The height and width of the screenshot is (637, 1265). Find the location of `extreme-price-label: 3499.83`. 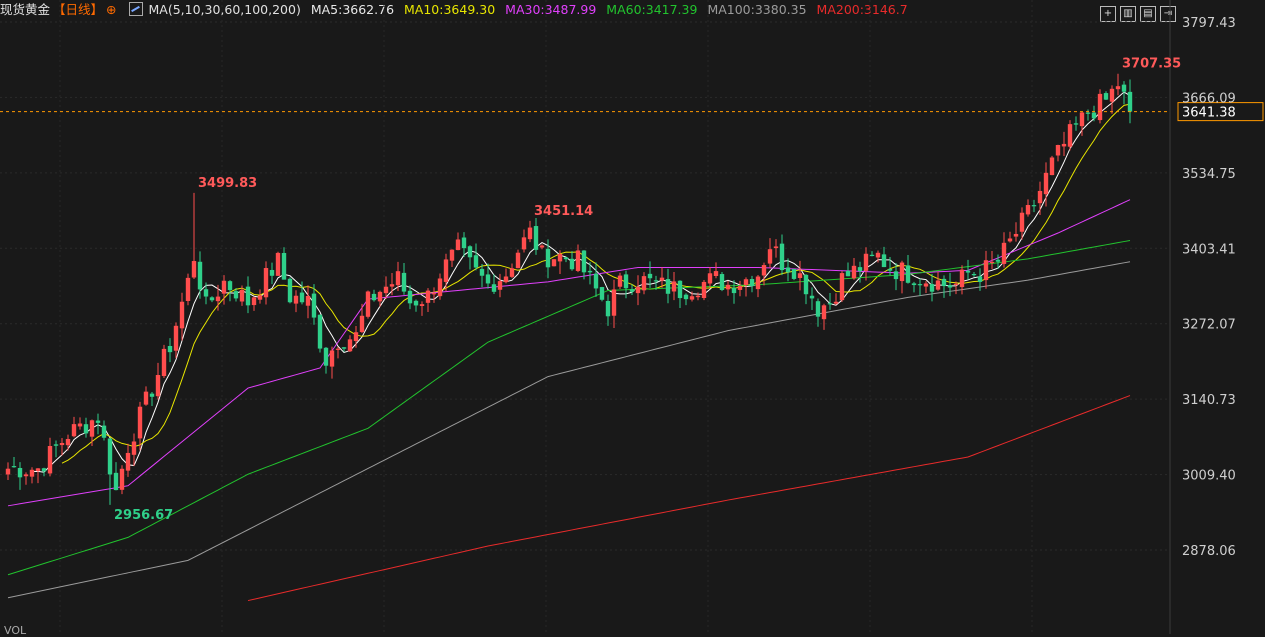

extreme-price-label: 3499.83 is located at coordinates (227, 183).